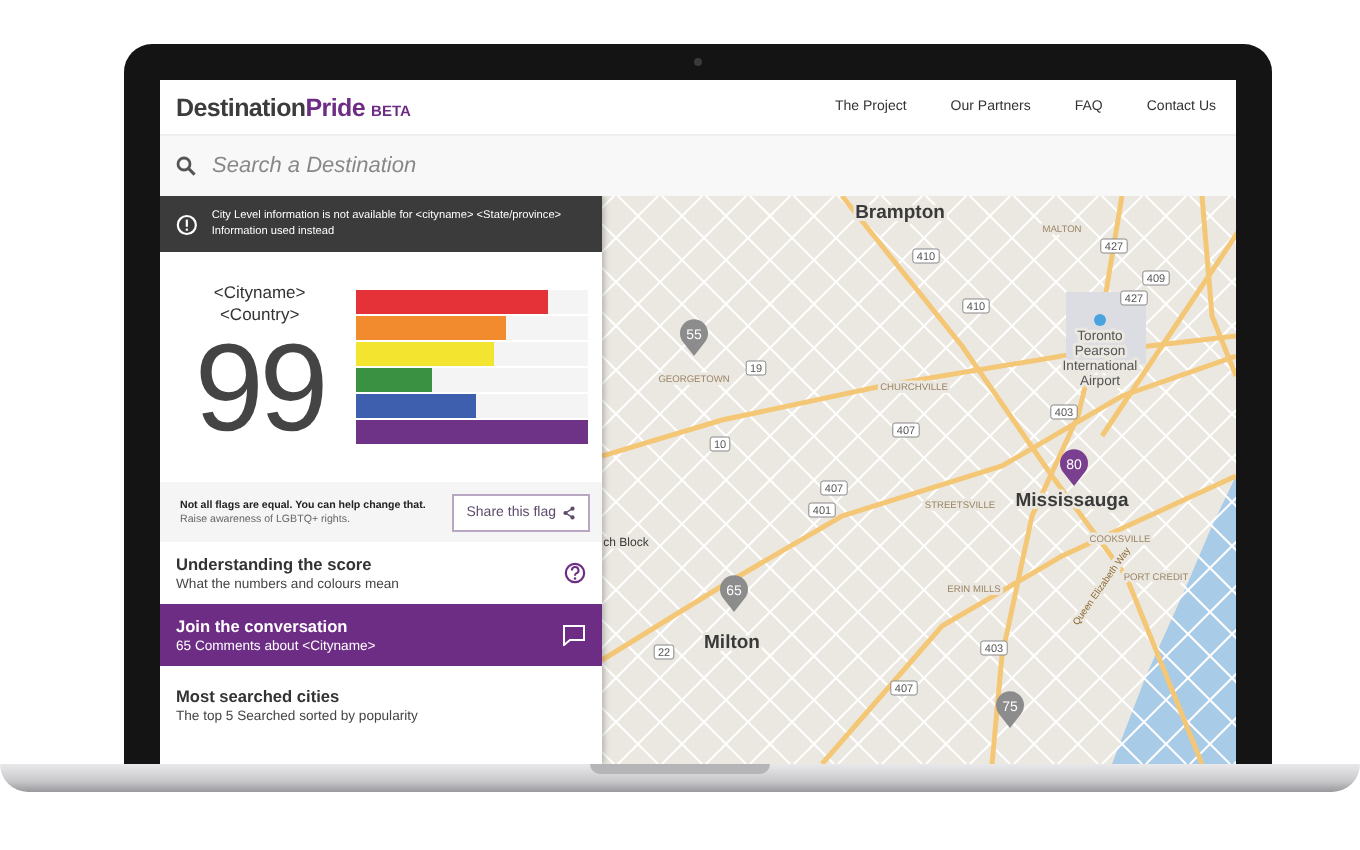 Image resolution: width=1360 pixels, height=850 pixels. Describe the element at coordinates (1100, 320) in the screenshot. I see `airport-icon` at that location.